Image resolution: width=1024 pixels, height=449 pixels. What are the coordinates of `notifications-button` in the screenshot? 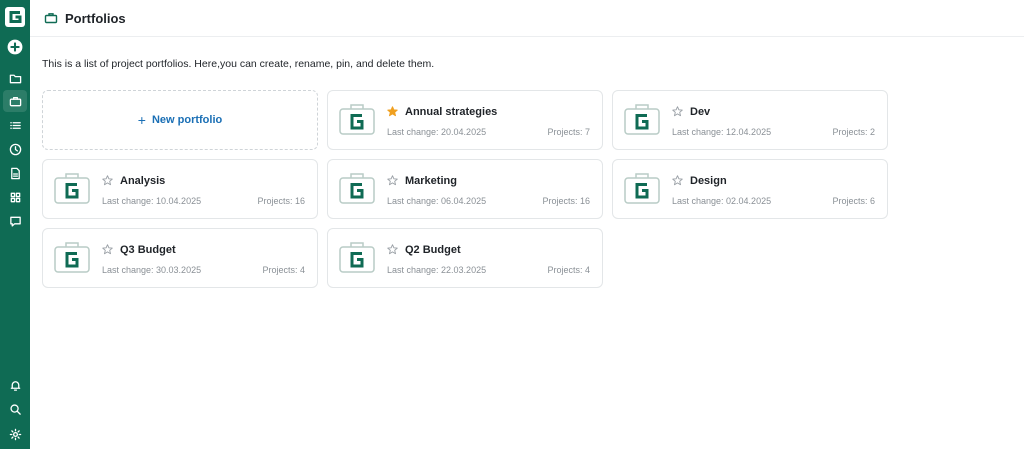 It's located at (15, 385).